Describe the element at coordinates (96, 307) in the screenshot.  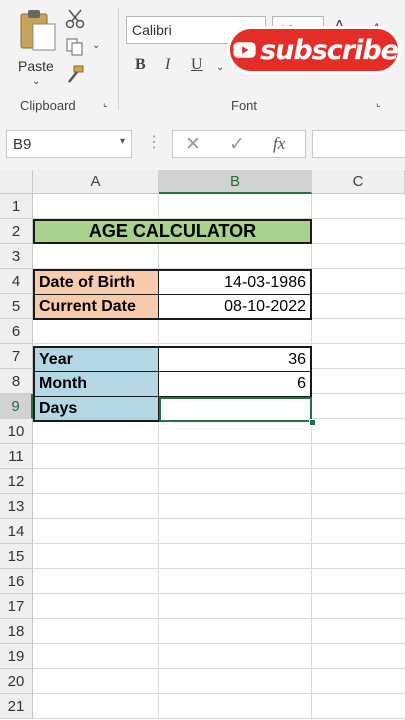
I see `current-date-label-cell: Current Date` at that location.